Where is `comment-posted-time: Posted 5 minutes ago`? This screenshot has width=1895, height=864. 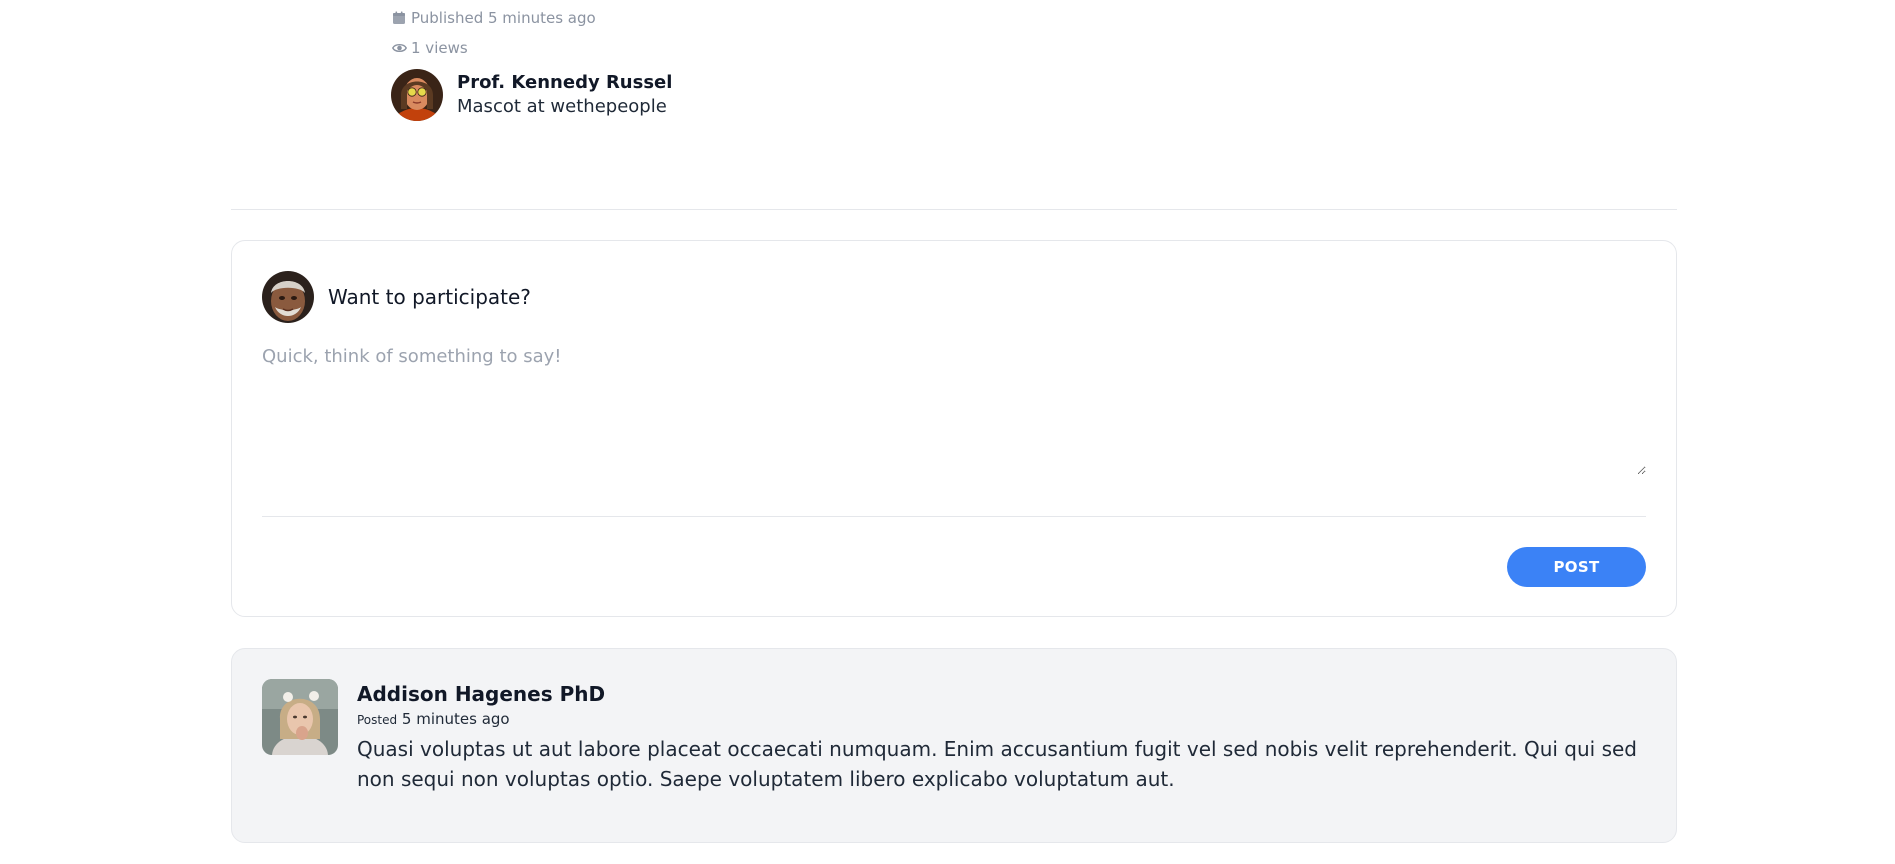
comment-posted-time: Posted 5 minutes ago is located at coordinates (1004, 719).